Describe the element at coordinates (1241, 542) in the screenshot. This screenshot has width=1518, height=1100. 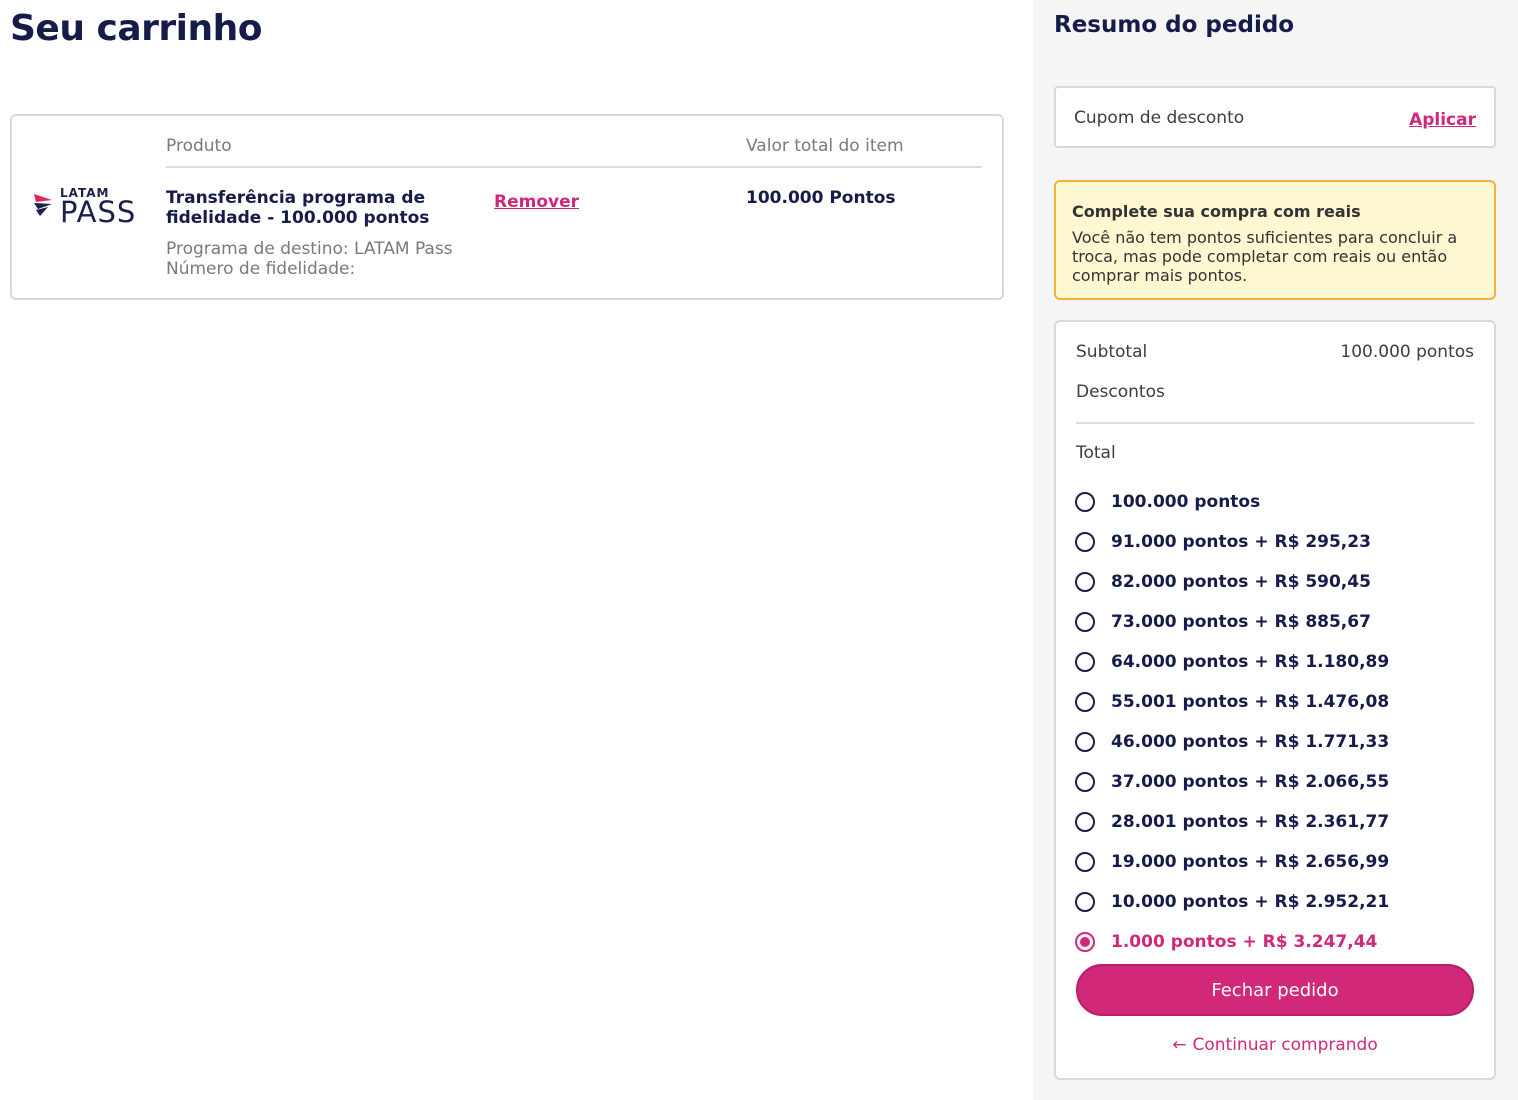
I see `payment-option-label: 91.000 pontos + R$ 295,23` at that location.